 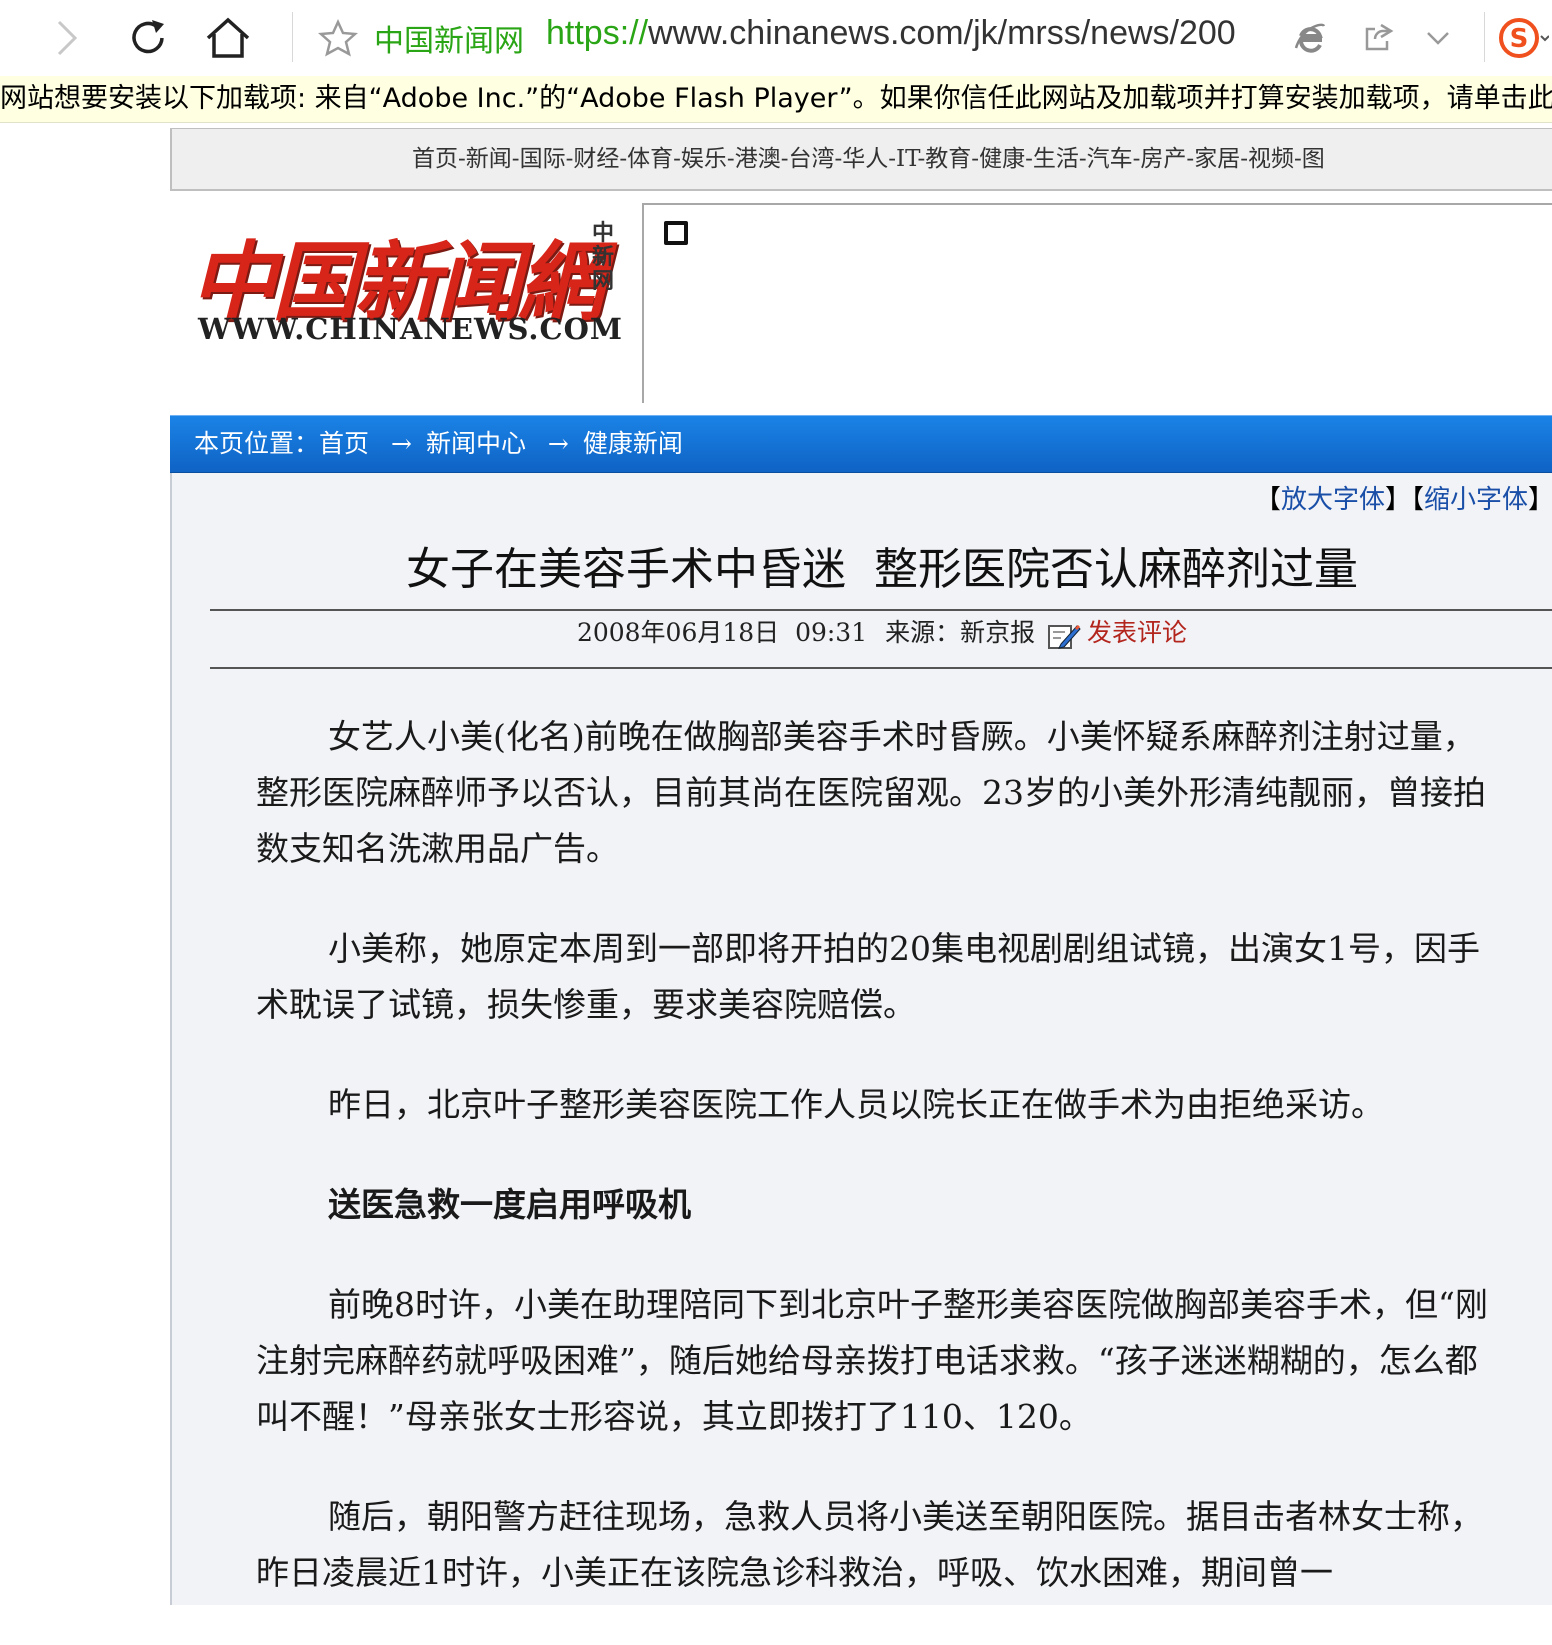 I want to click on flash-banner-placeholder, so click(x=1097, y=303).